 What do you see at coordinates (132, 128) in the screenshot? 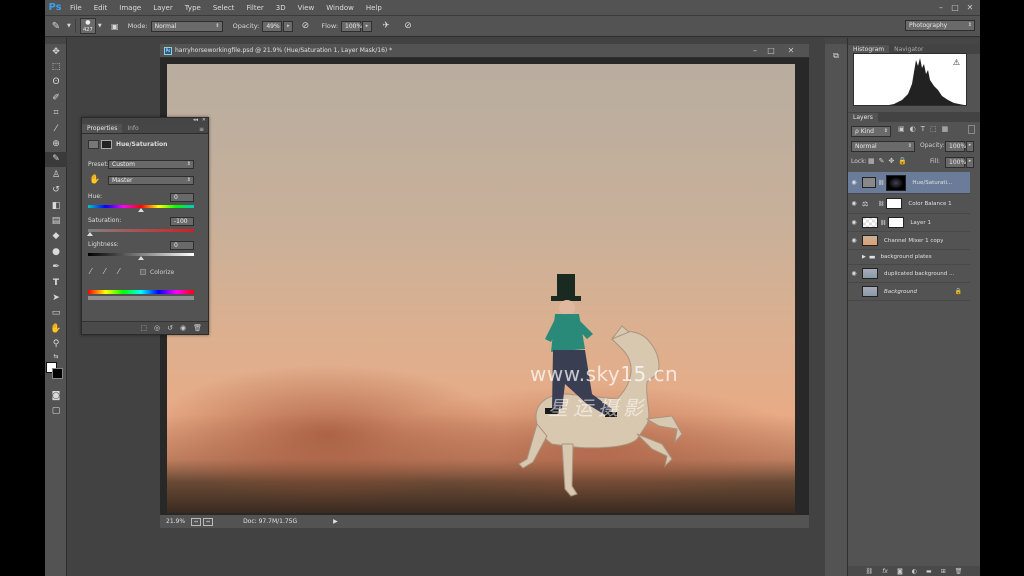
I see `tab-info: Info` at bounding box center [132, 128].